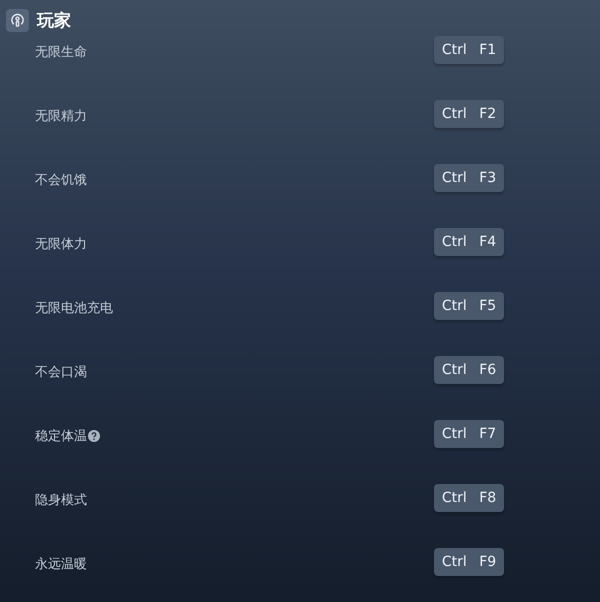 The image size is (600, 602). I want to click on section-title: 玩家, so click(54, 21).